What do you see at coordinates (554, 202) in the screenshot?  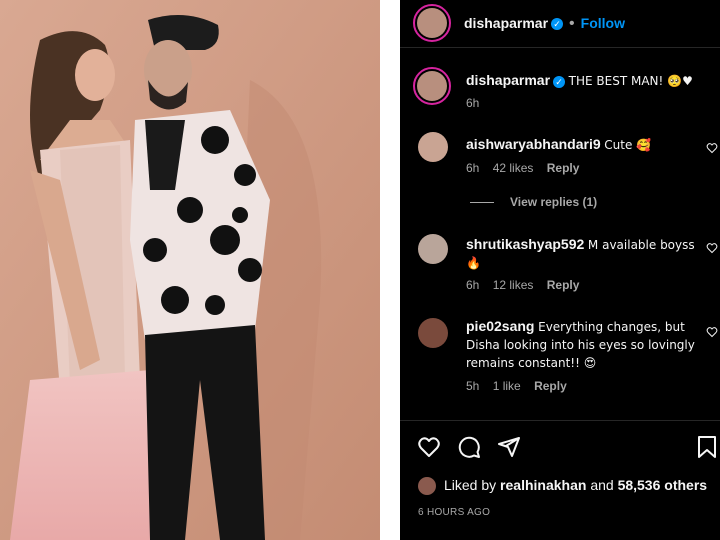 I see `view-replies-label: View replies (1)` at bounding box center [554, 202].